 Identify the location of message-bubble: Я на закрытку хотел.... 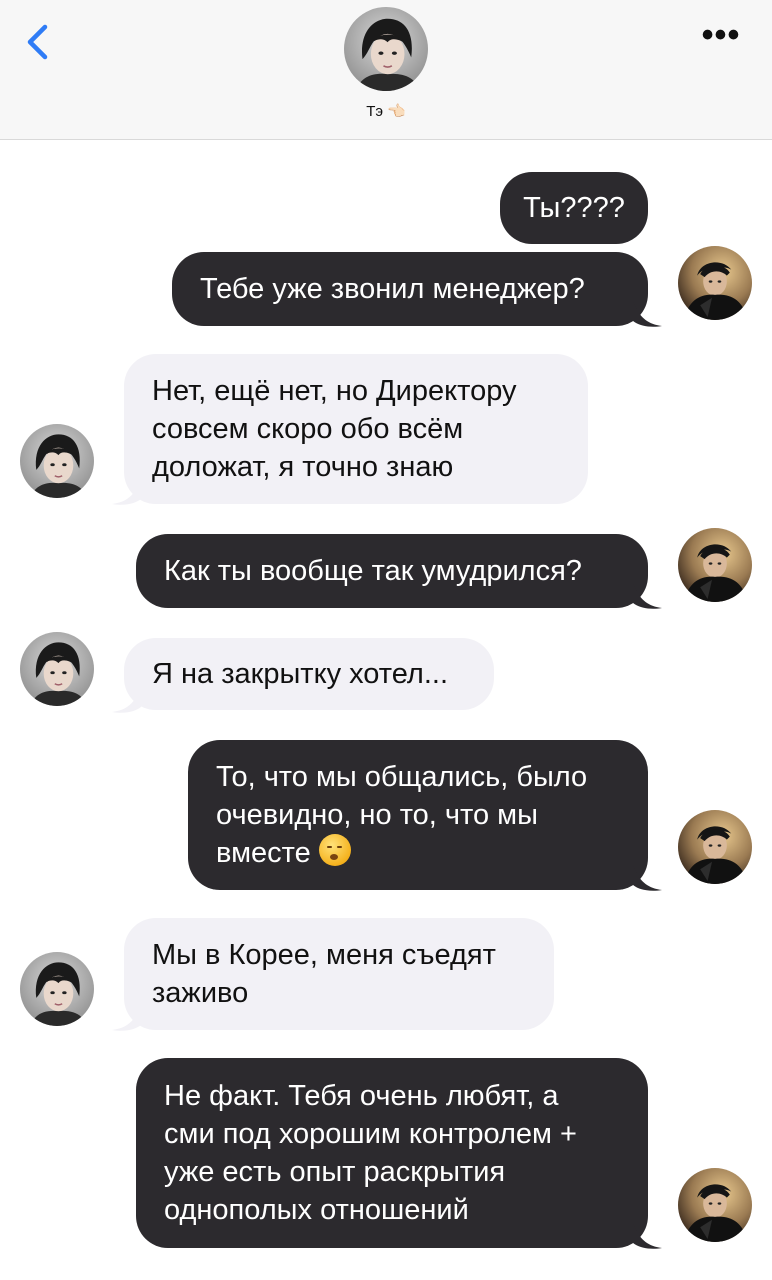
(309, 674).